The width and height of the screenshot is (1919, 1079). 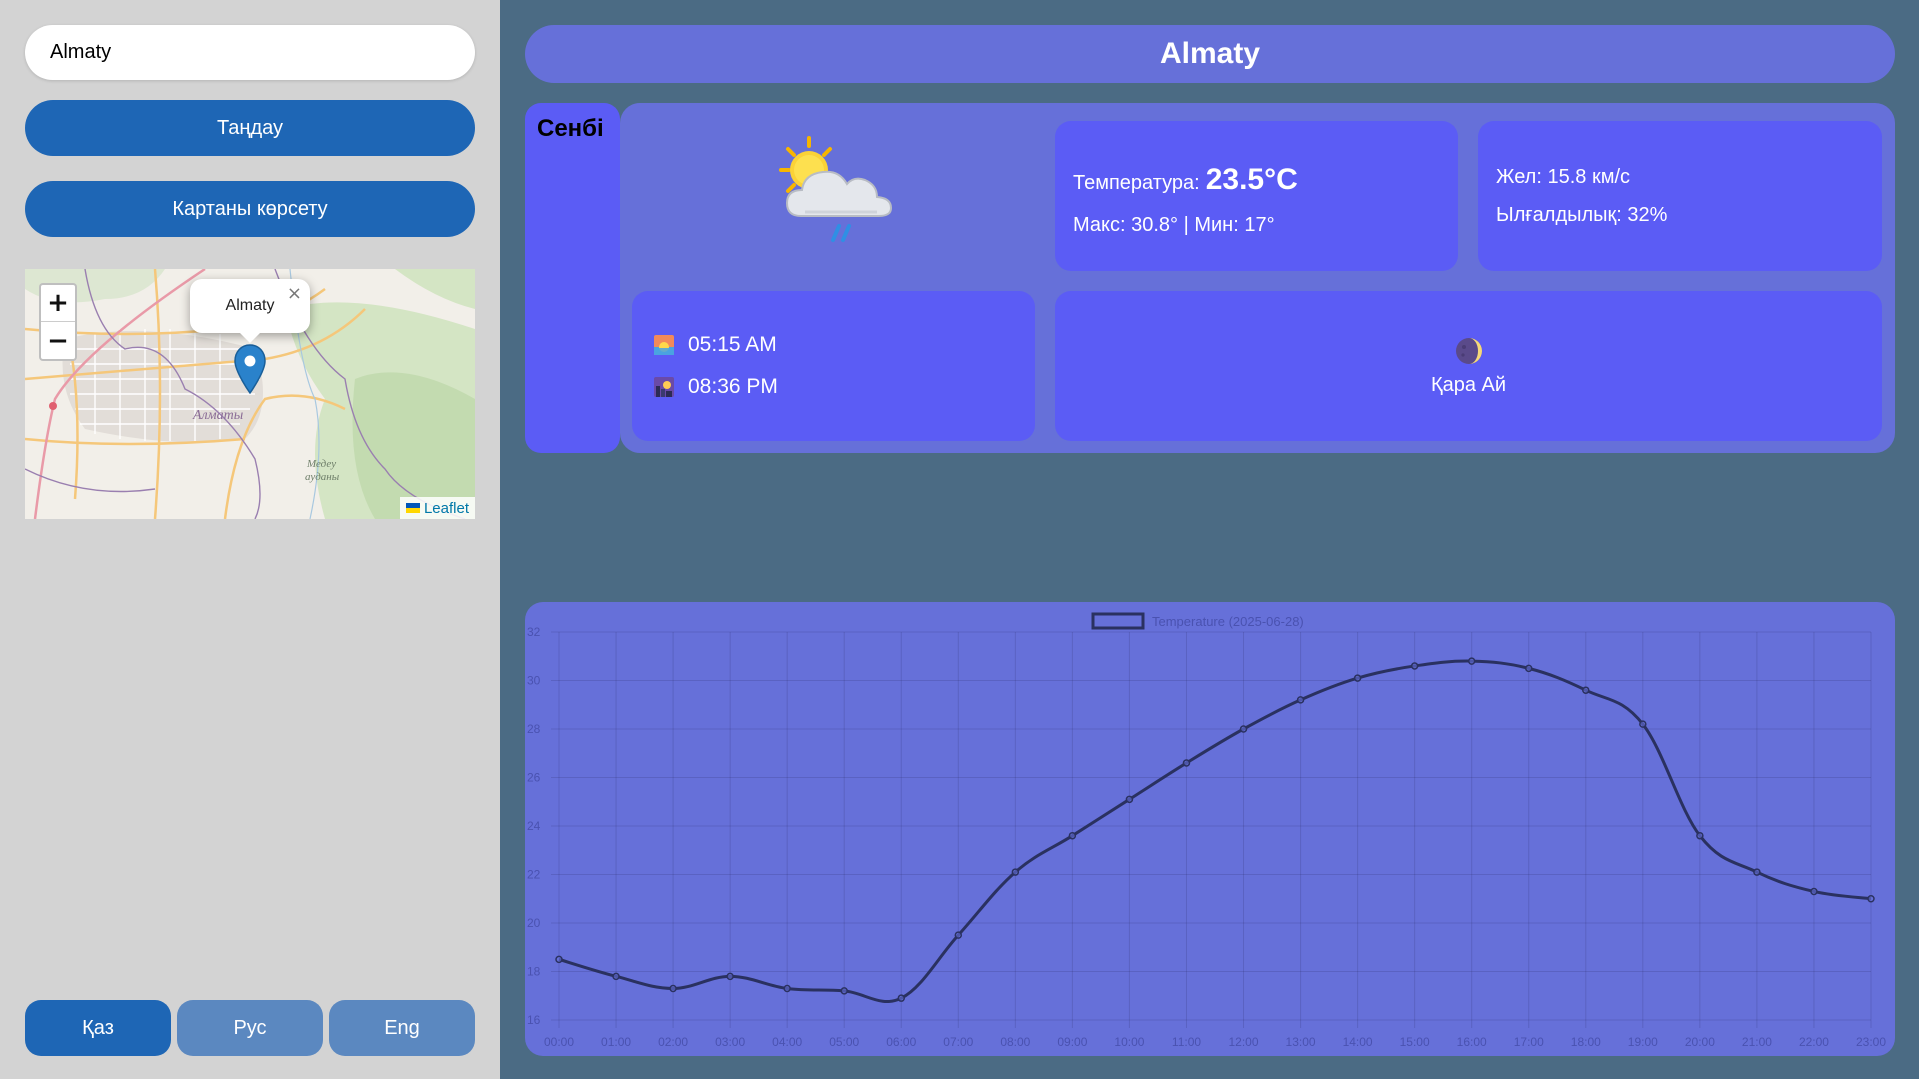 I want to click on x-tick-label: 05:00, so click(x=844, y=1042).